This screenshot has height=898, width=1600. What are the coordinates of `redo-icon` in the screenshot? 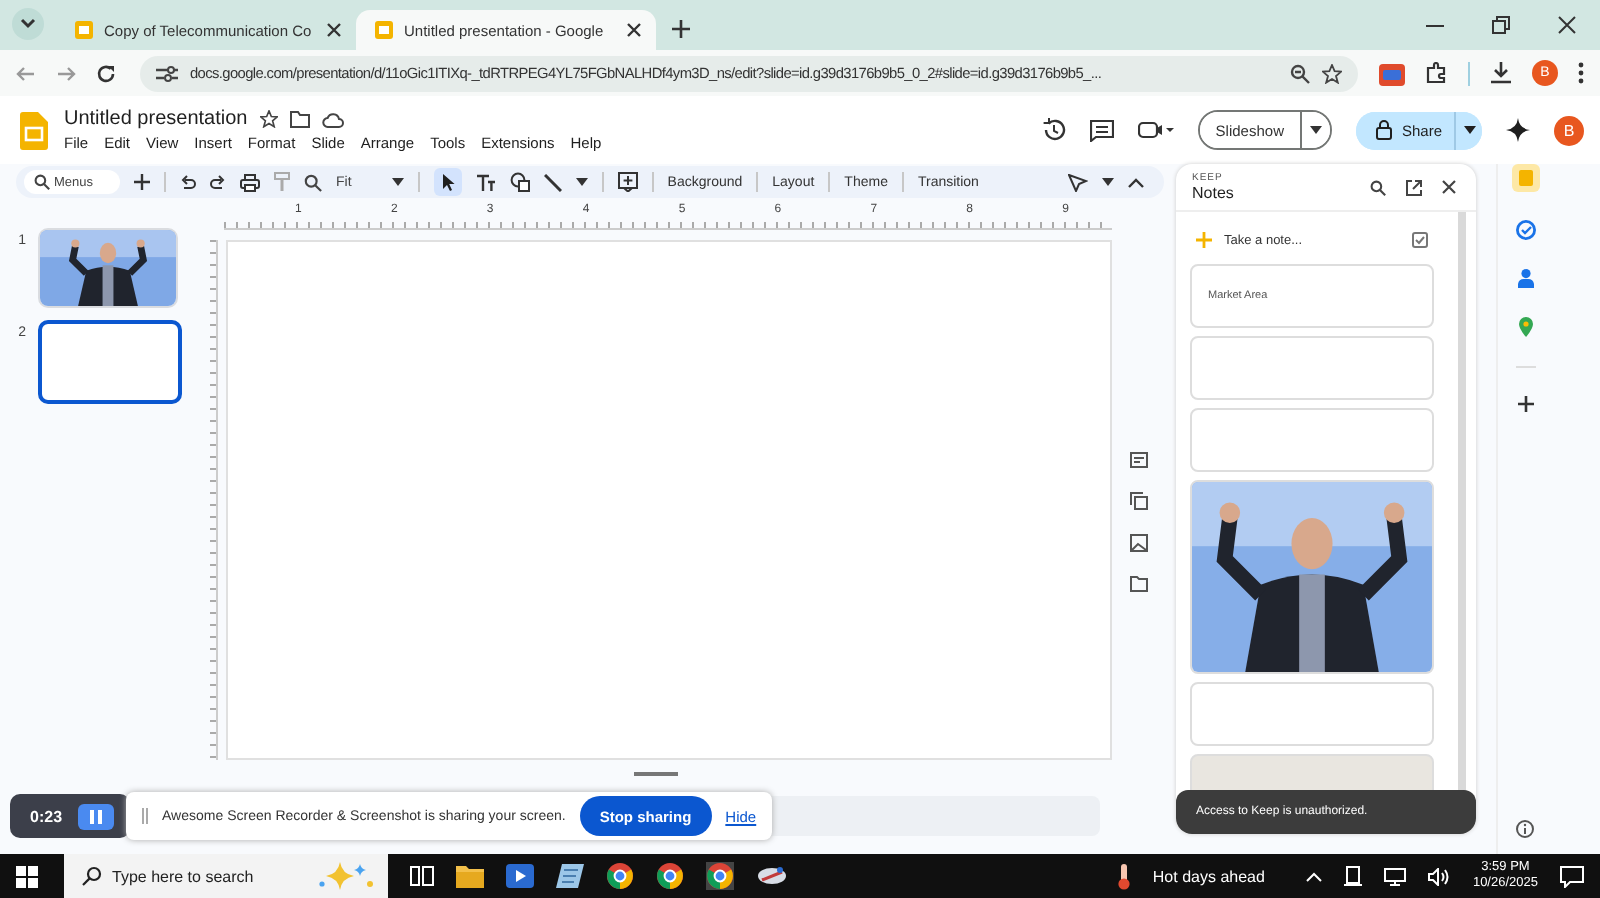 It's located at (218, 182).